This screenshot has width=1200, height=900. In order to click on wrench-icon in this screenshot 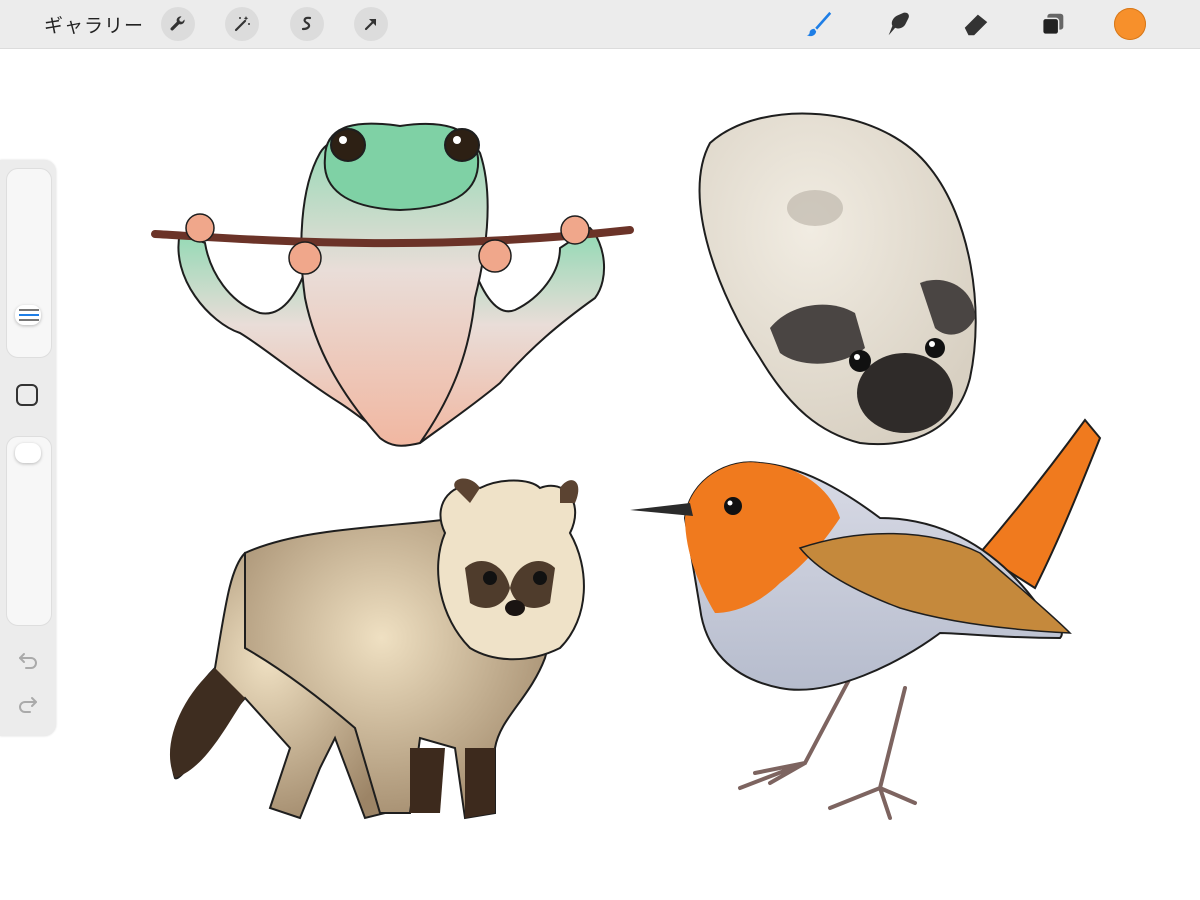, I will do `click(177, 23)`.